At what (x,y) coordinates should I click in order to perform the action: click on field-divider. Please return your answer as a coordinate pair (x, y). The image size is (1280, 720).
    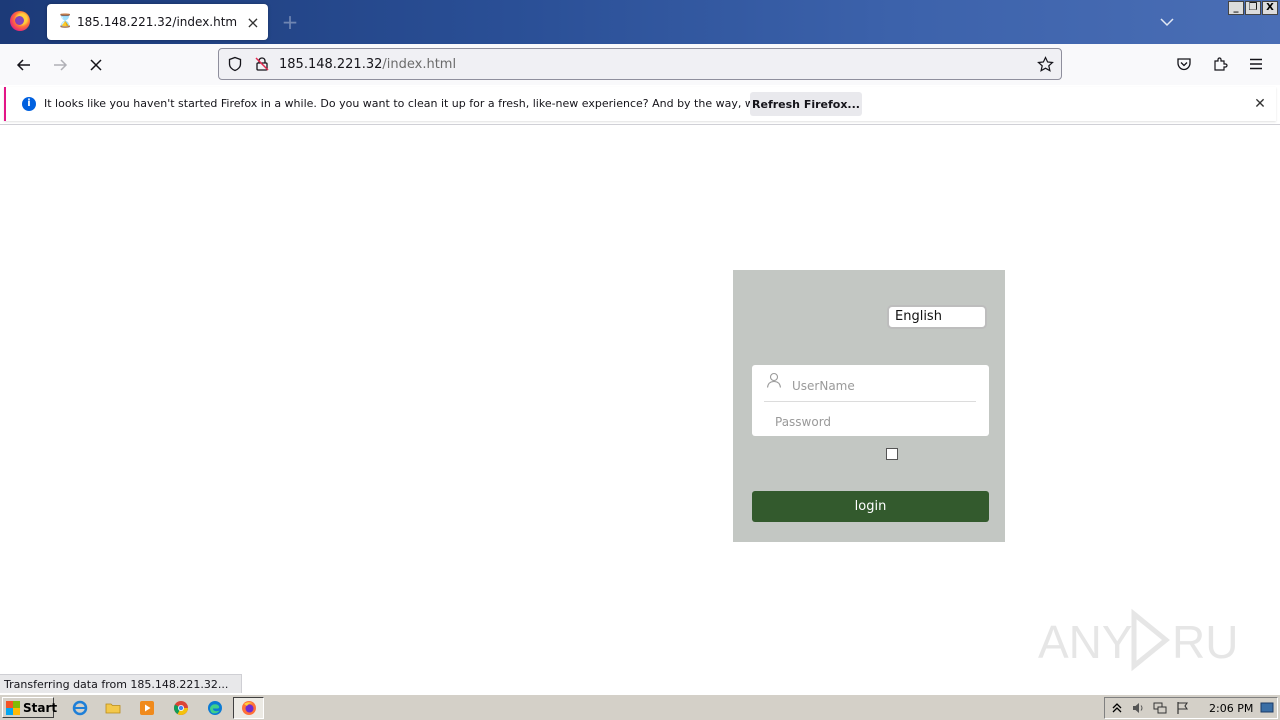
    Looking at the image, I should click on (870, 401).